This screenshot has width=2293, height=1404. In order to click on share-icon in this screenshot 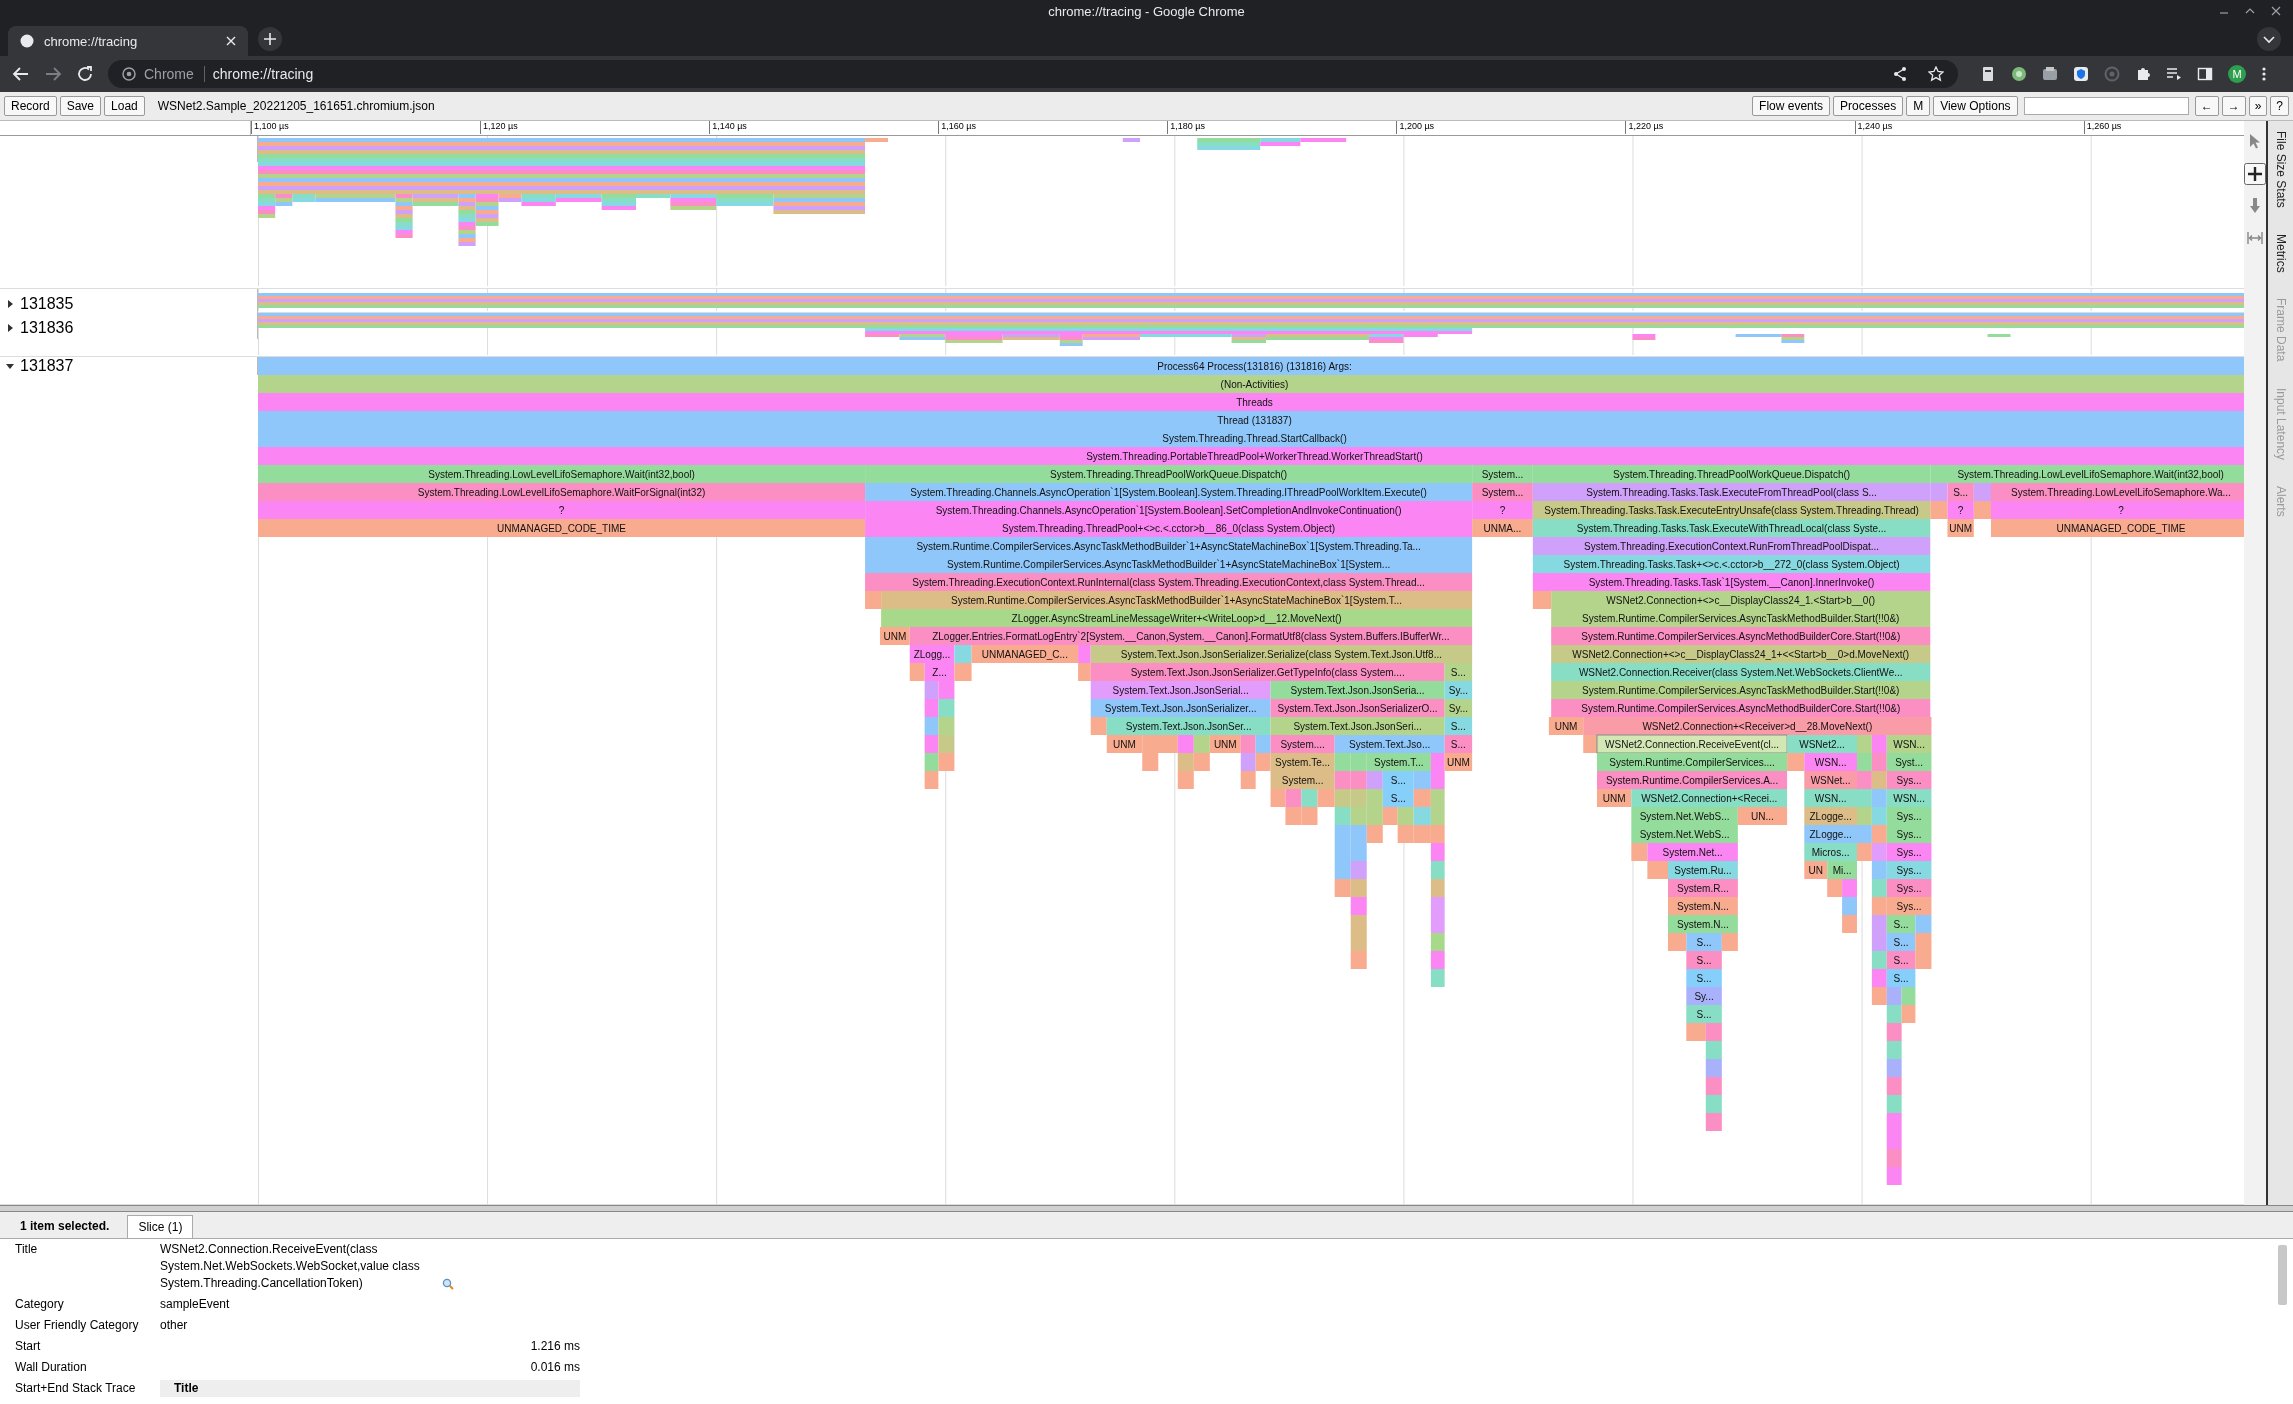, I will do `click(1900, 74)`.